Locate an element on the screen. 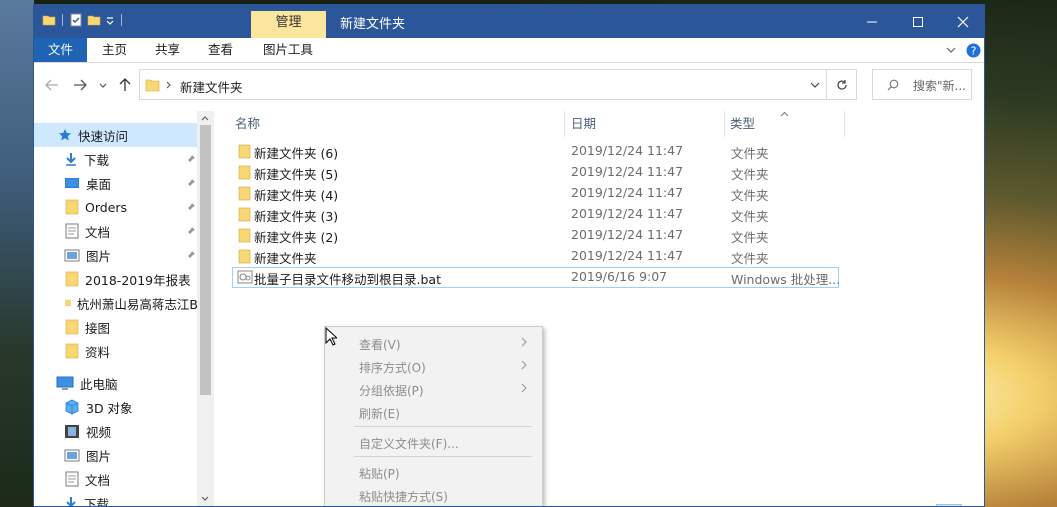  nav-label: 下载 is located at coordinates (97, 160).